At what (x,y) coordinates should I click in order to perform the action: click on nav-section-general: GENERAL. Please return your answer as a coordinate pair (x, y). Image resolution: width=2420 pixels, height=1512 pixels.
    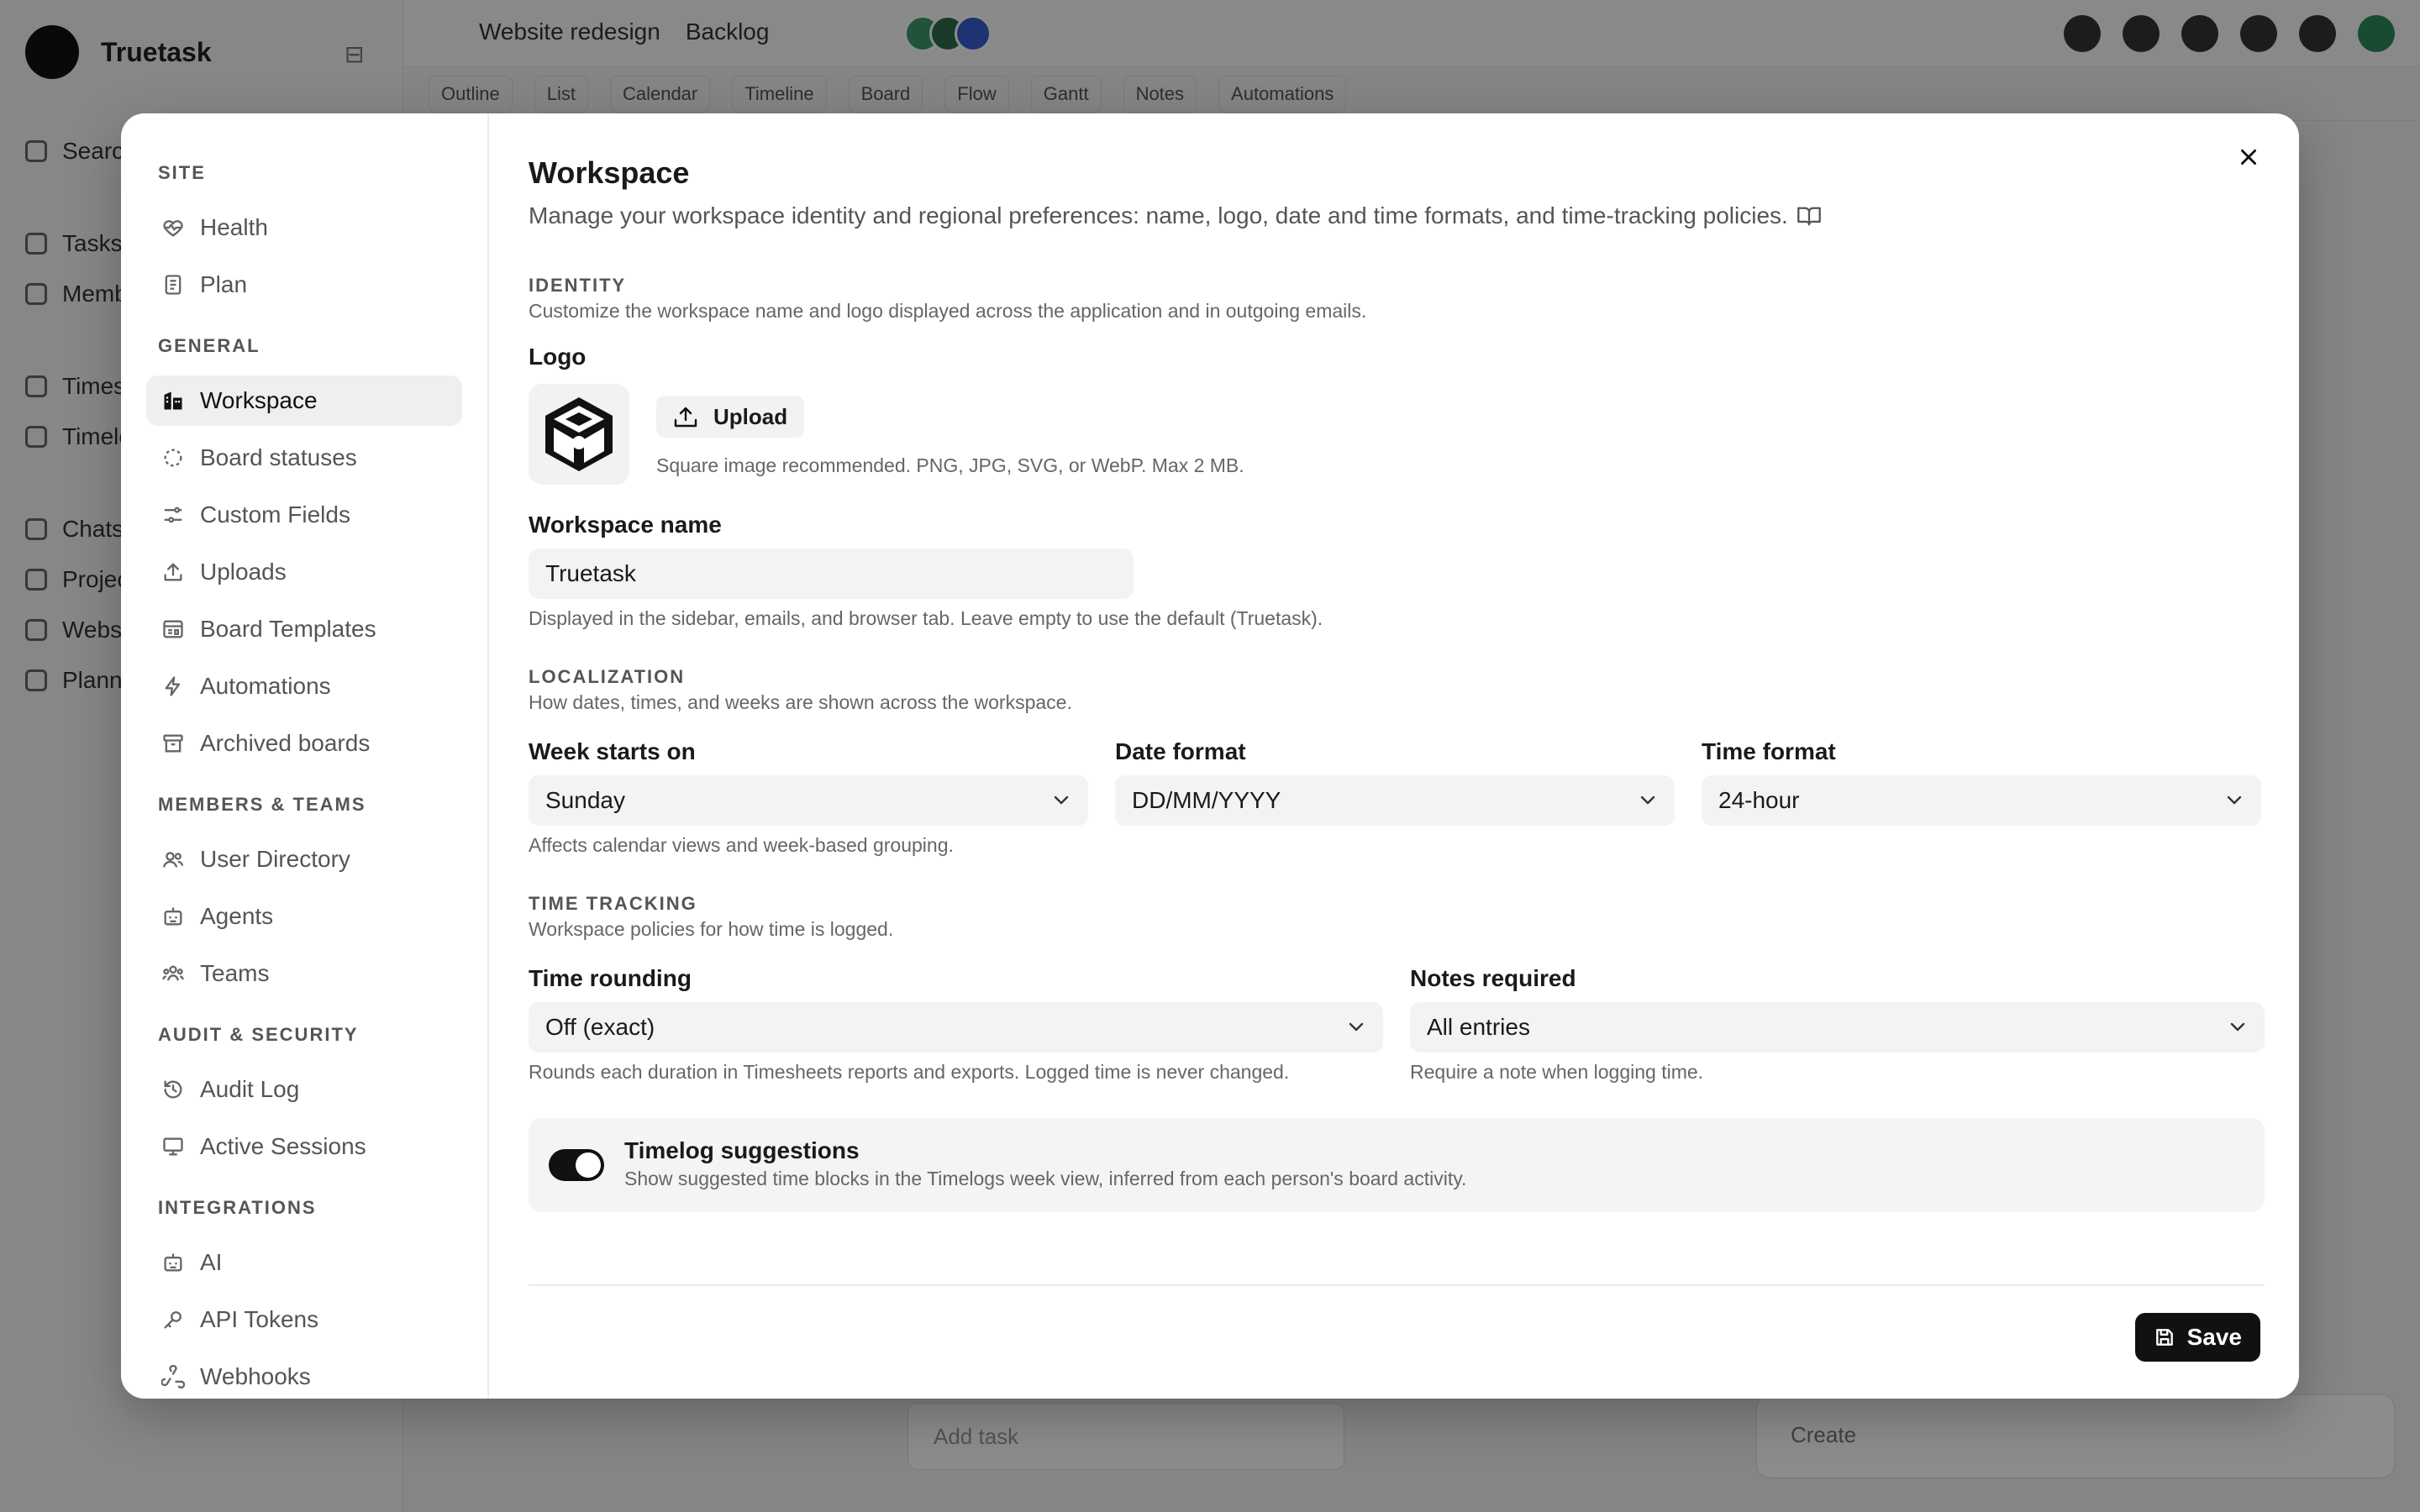
    Looking at the image, I should click on (209, 345).